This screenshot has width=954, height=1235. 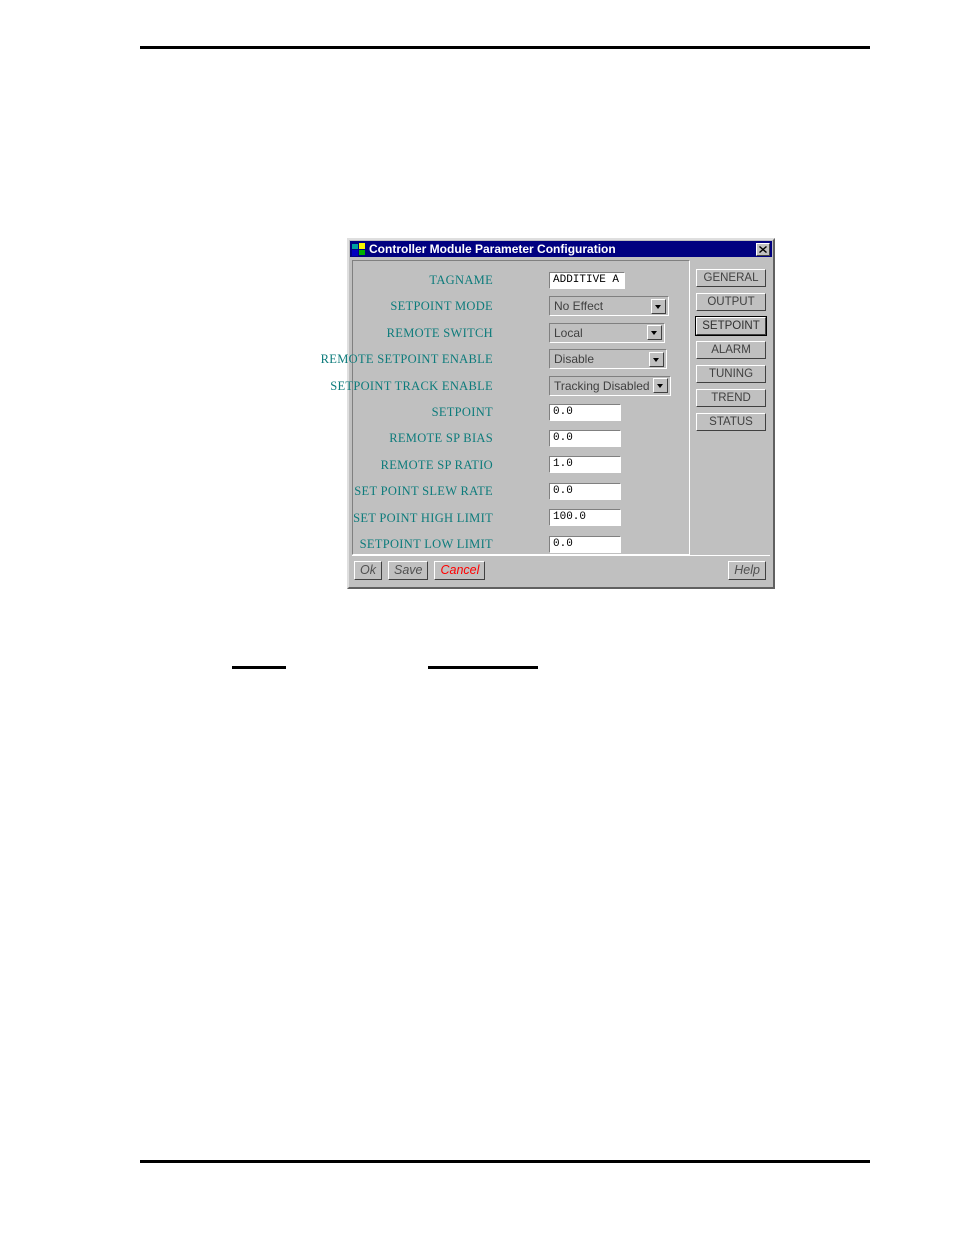 I want to click on field-row: REMOTE SETPOINT ENABLE Disable, so click(x=505, y=359).